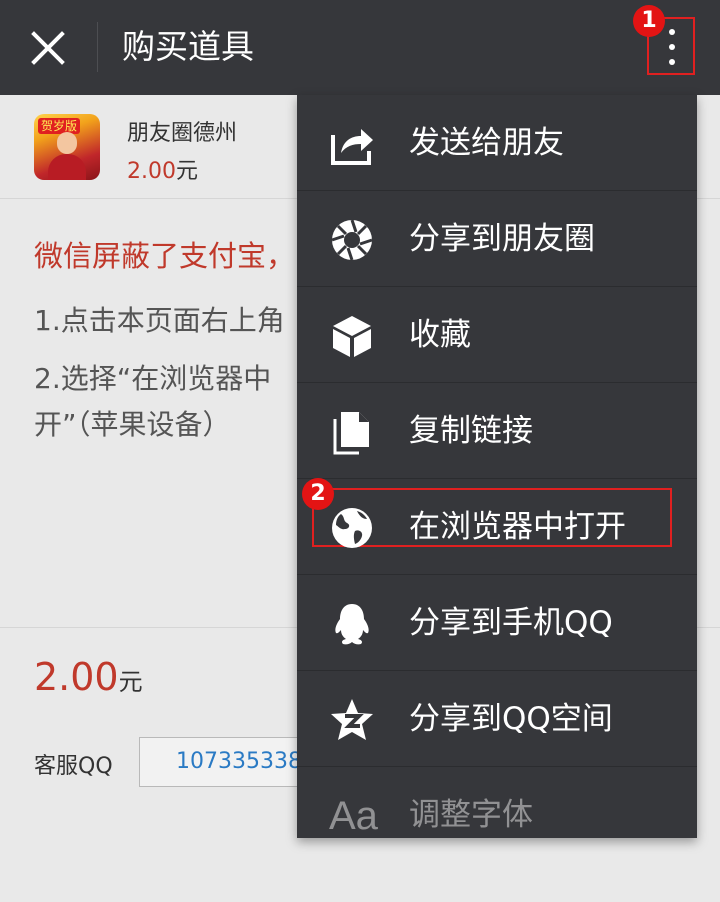 Image resolution: width=720 pixels, height=902 pixels. Describe the element at coordinates (186, 171) in the screenshot. I see `product-price-unit: 元` at that location.